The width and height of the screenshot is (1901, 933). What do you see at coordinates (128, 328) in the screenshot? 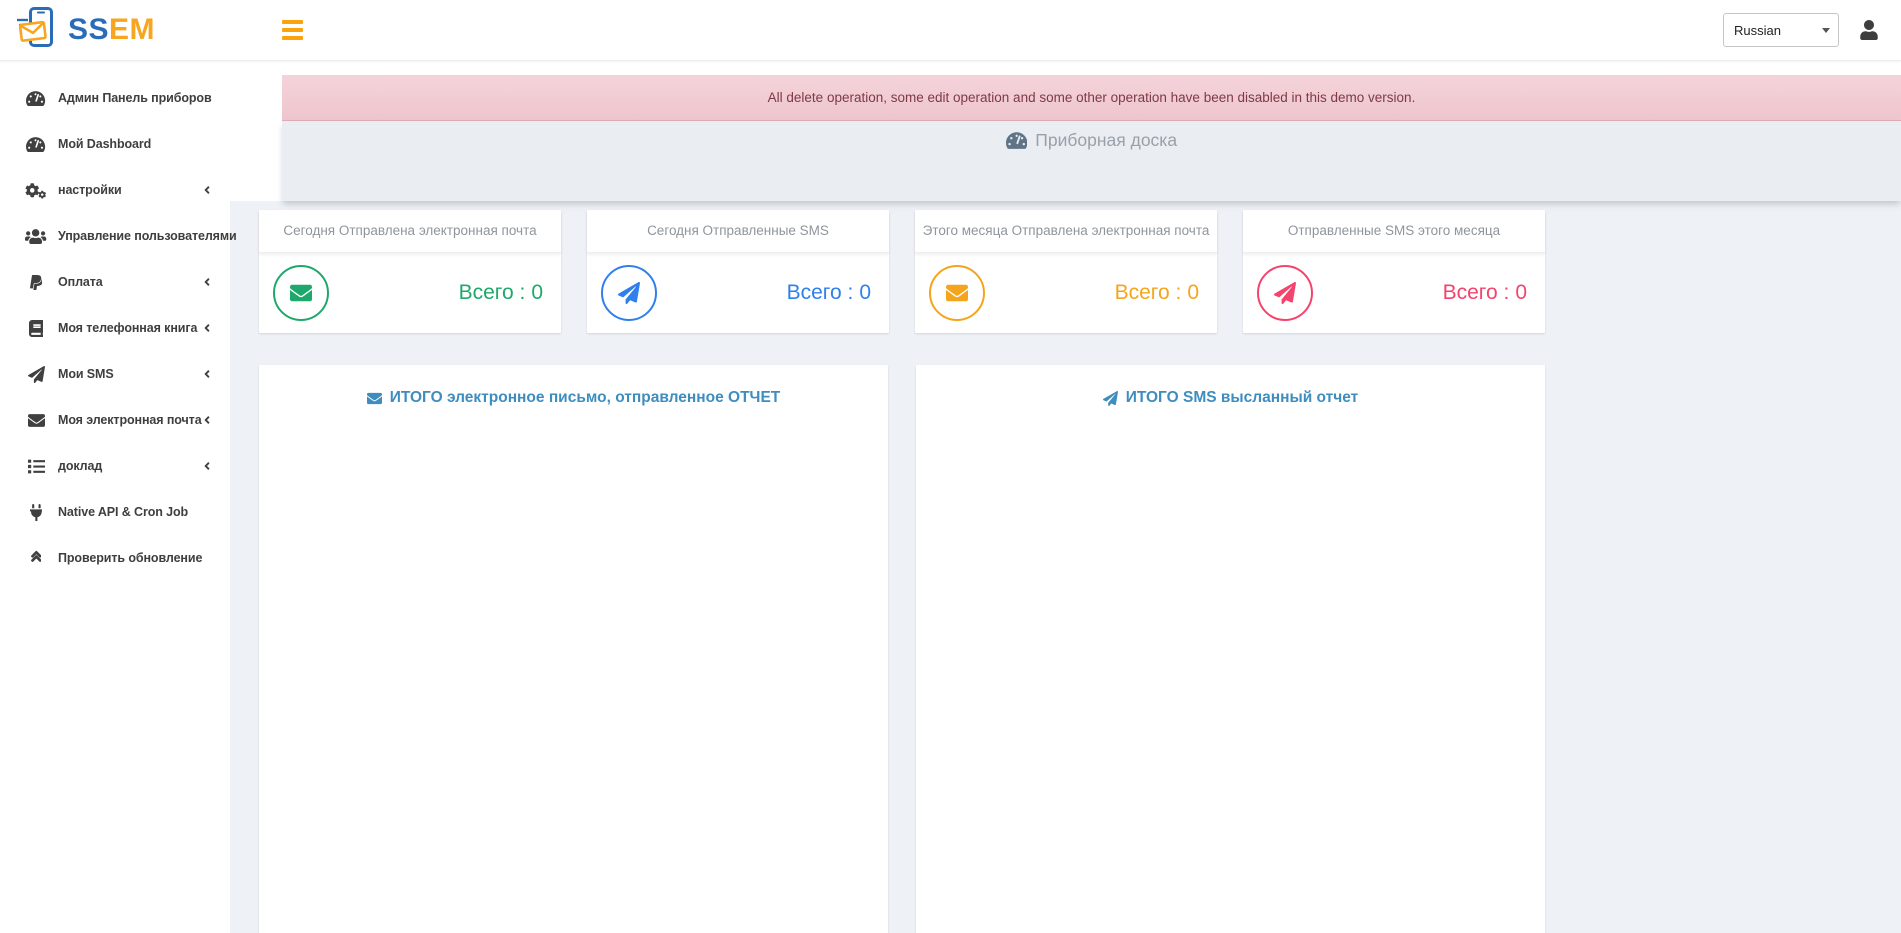
I see `sidebar-item-label: Моя телефонная книга` at bounding box center [128, 328].